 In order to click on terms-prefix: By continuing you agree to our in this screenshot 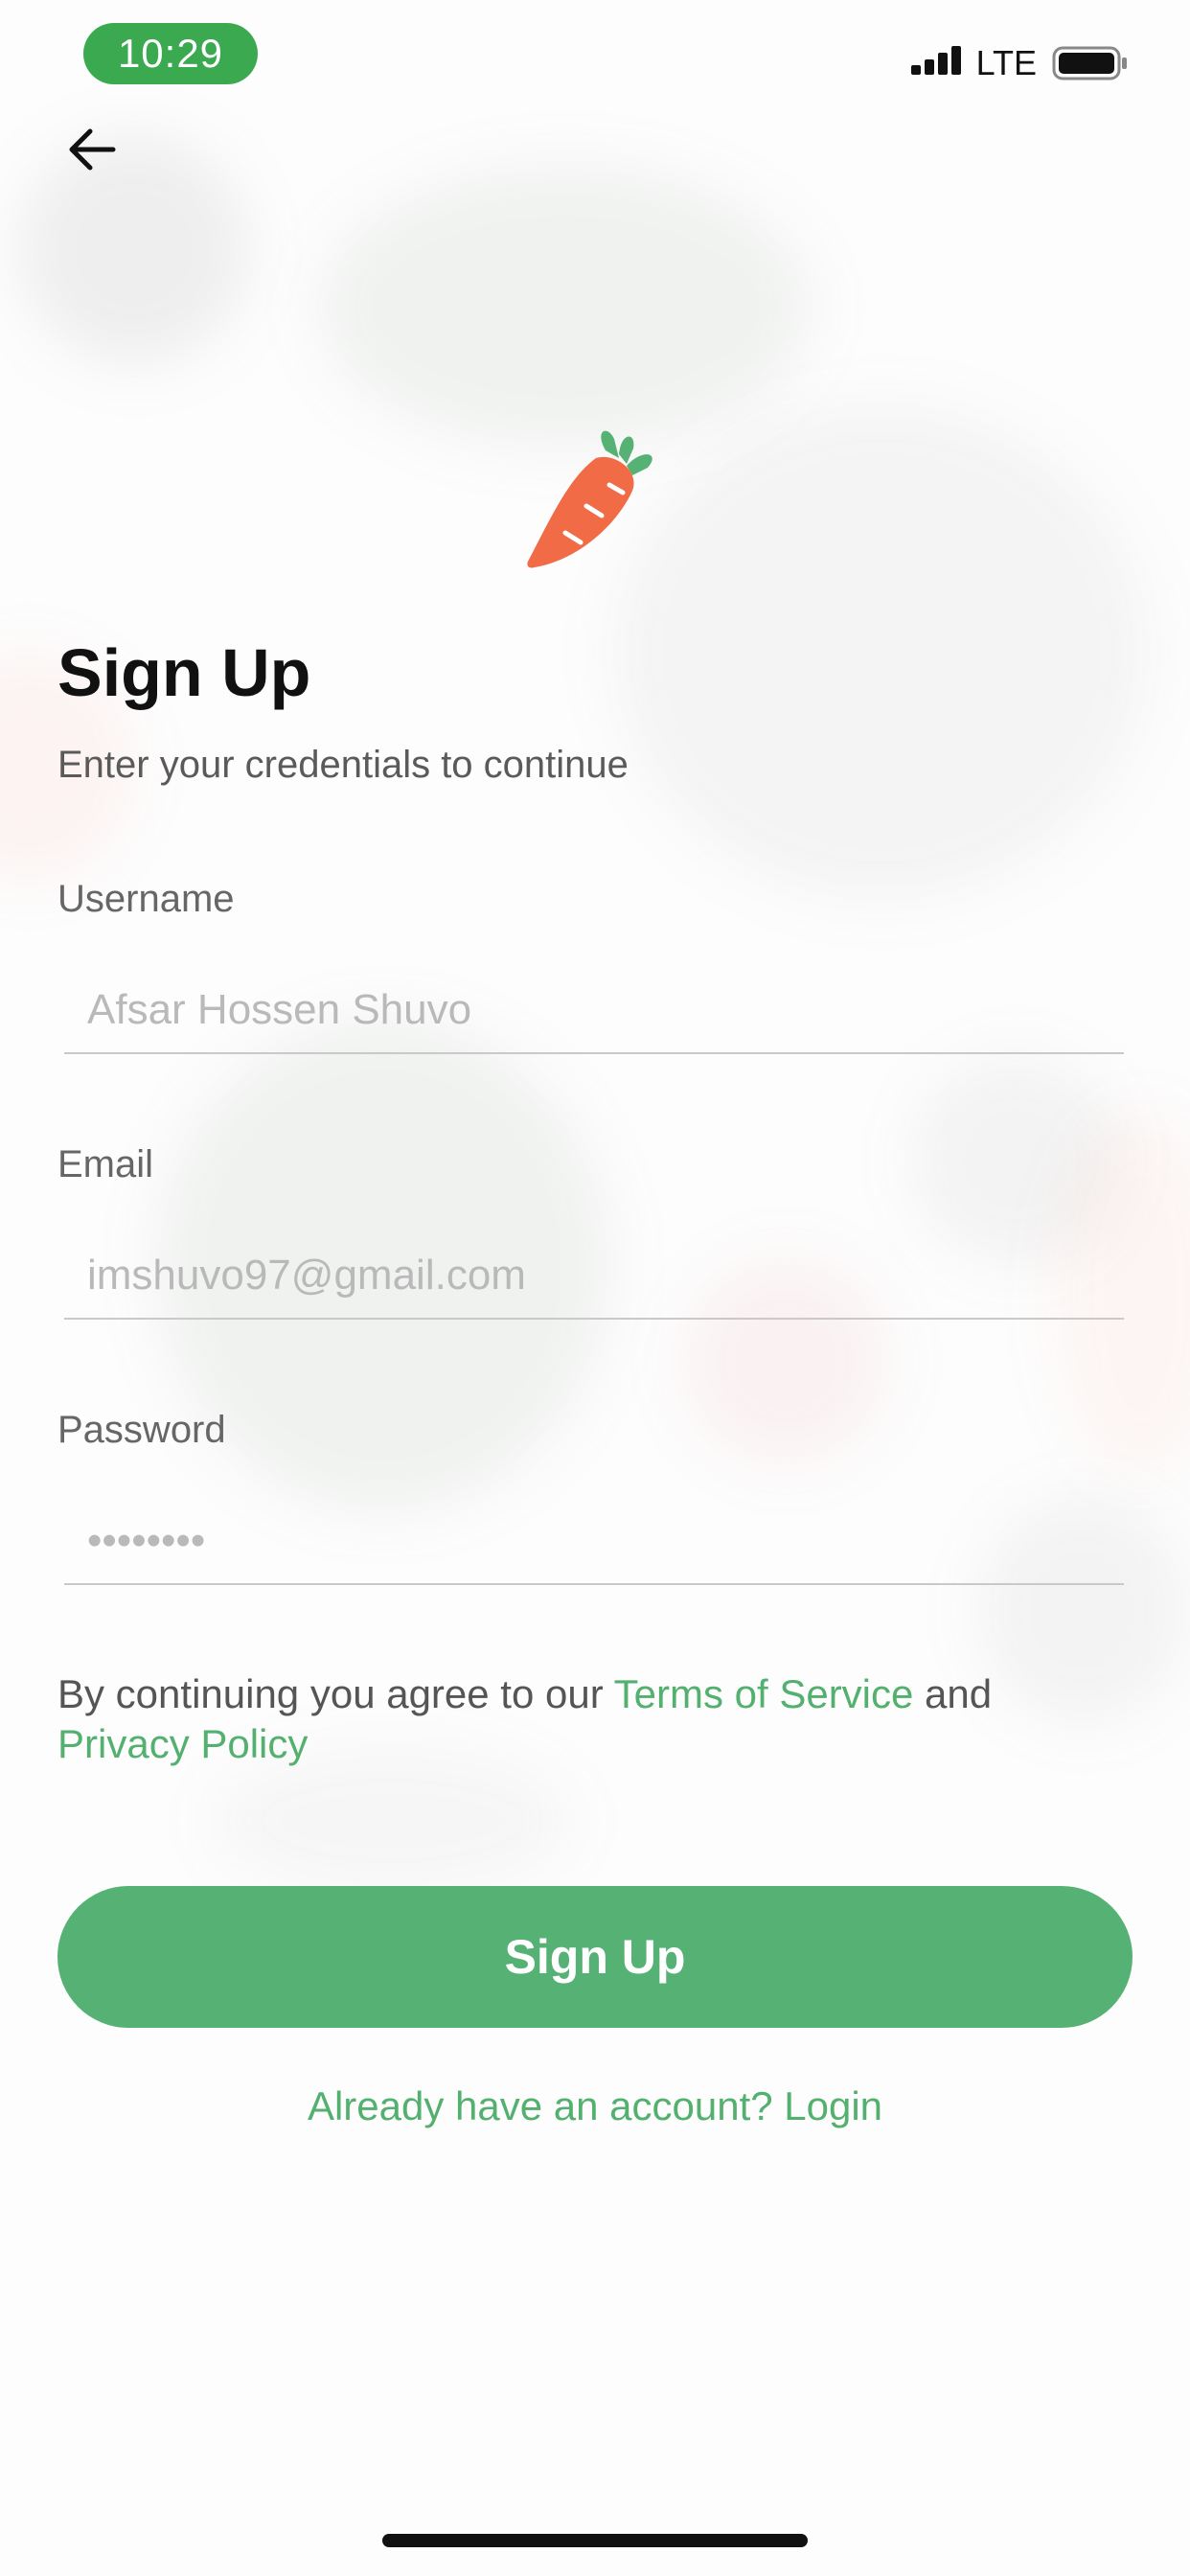, I will do `click(335, 1693)`.